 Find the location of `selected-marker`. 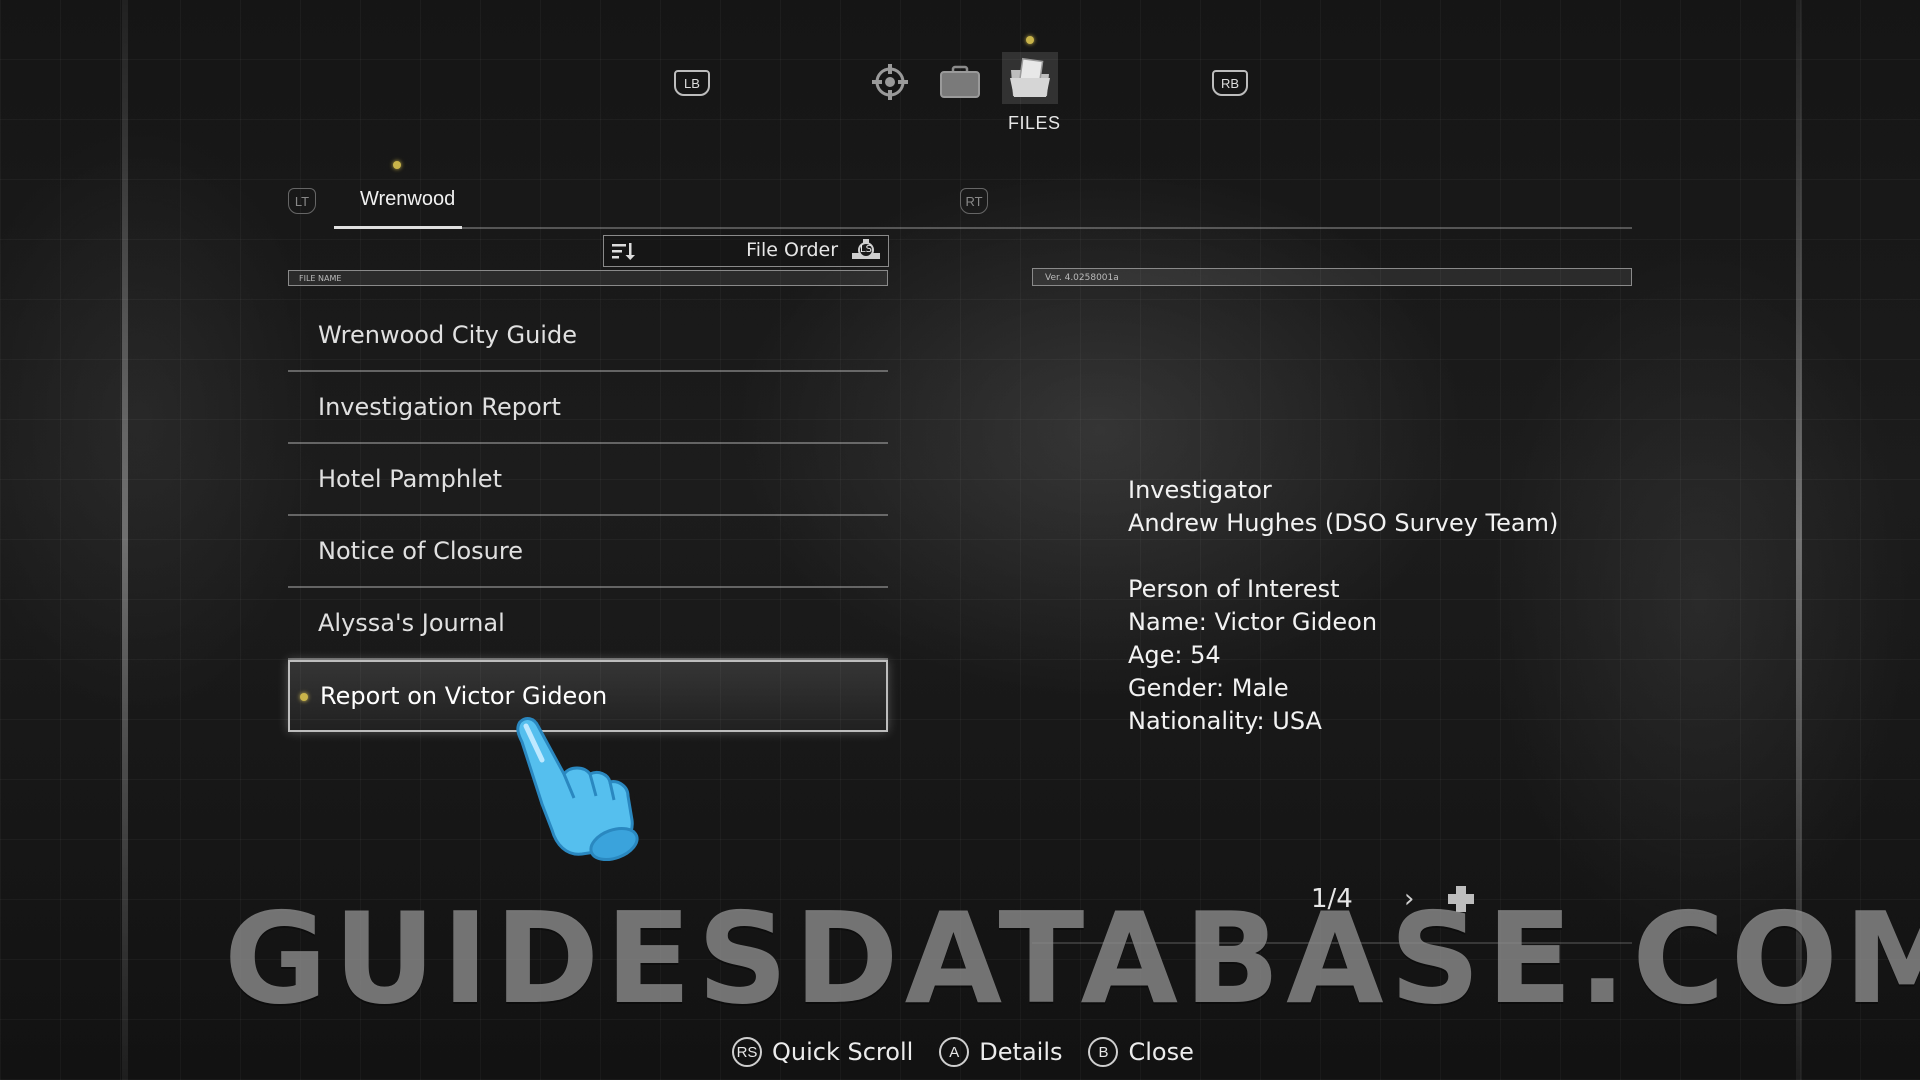

selected-marker is located at coordinates (304, 697).